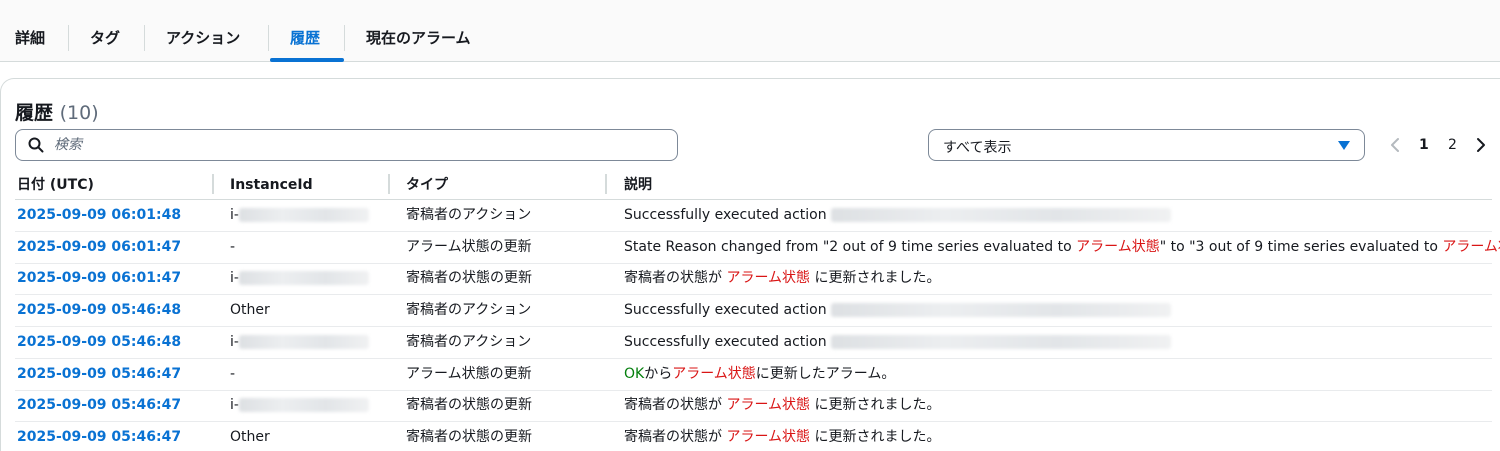 This screenshot has width=1500, height=451. I want to click on column-header-description: 説明, so click(638, 185).